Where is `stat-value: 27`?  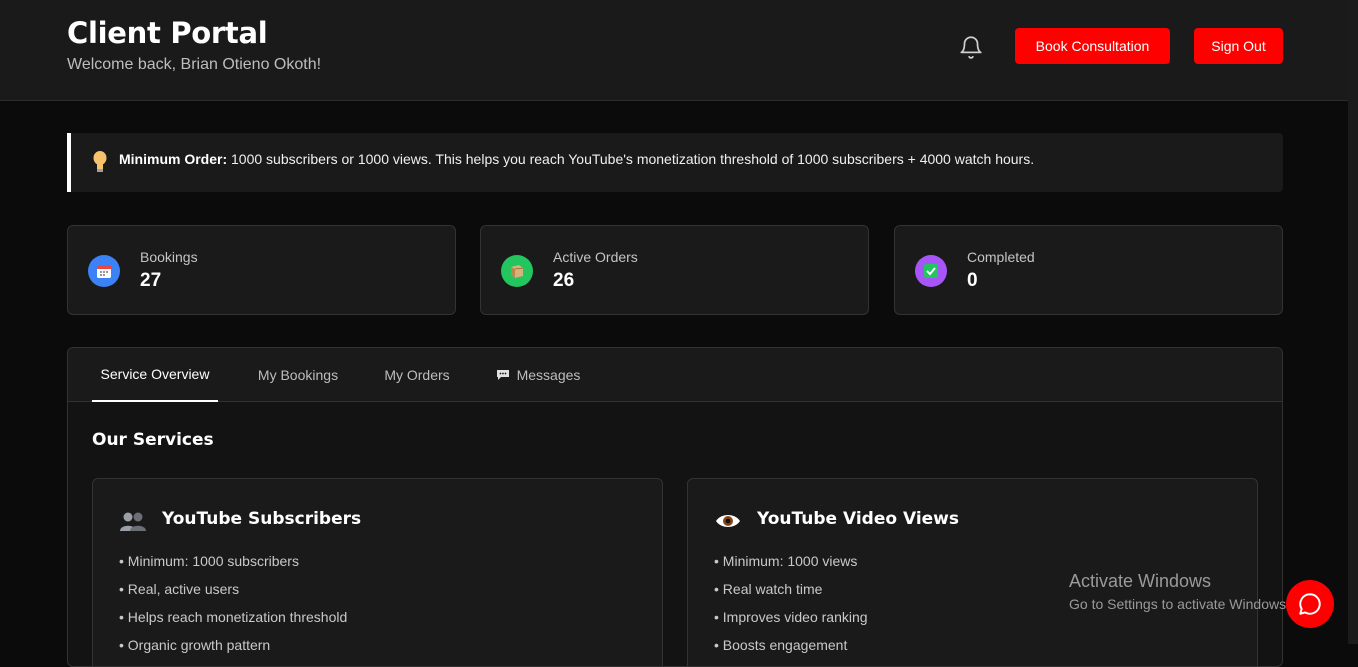 stat-value: 27 is located at coordinates (150, 281).